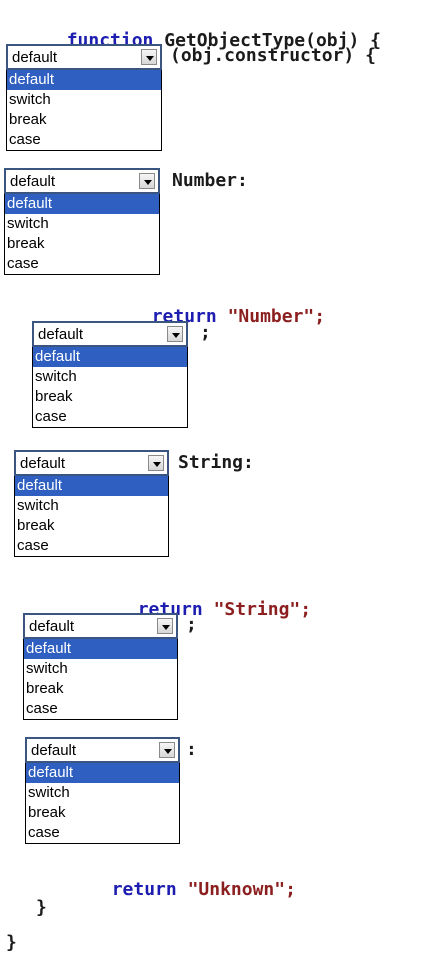 The width and height of the screenshot is (442, 963). What do you see at coordinates (191, 749) in the screenshot?
I see `colon-3: :` at bounding box center [191, 749].